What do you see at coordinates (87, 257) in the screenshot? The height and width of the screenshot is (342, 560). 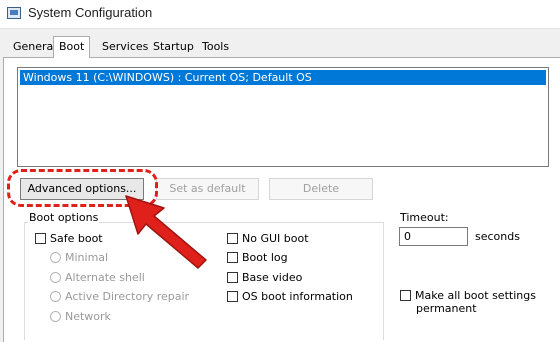 I see `minimal-label: Minimal` at bounding box center [87, 257].